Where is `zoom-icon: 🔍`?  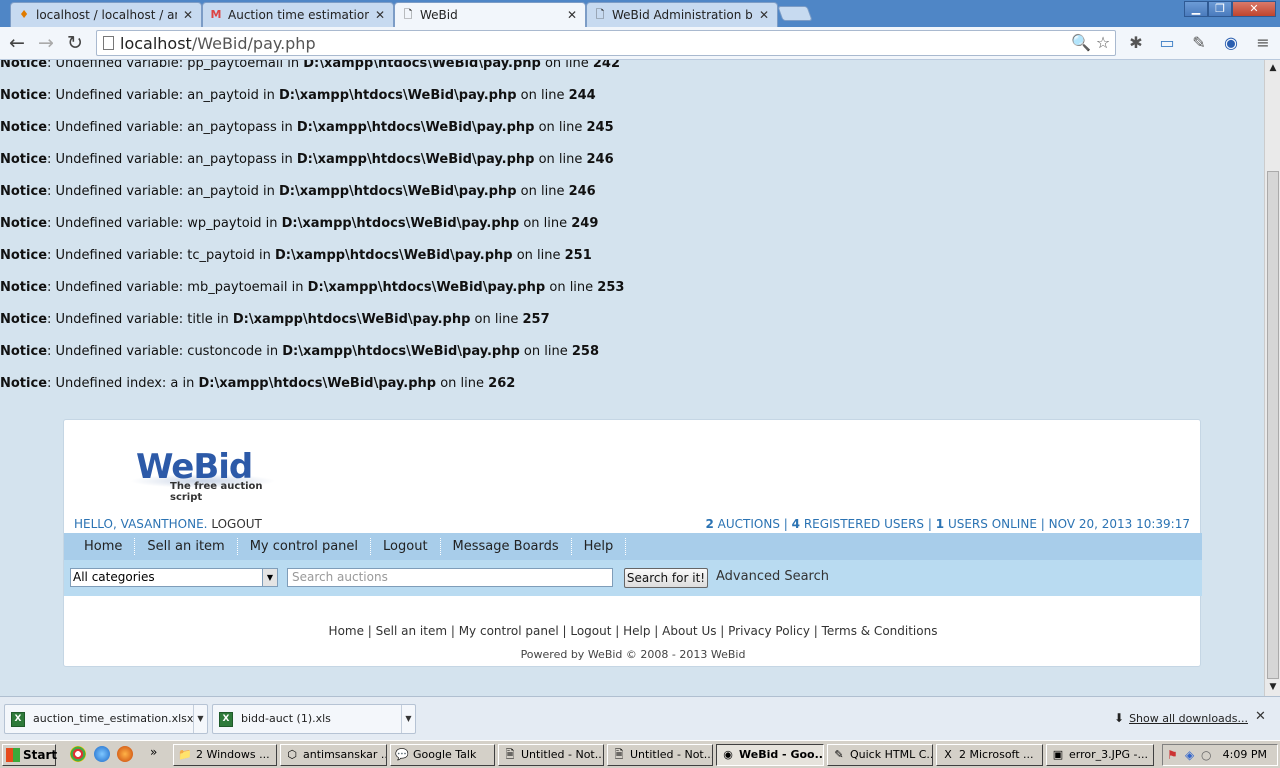
zoom-icon: 🔍 is located at coordinates (1081, 43).